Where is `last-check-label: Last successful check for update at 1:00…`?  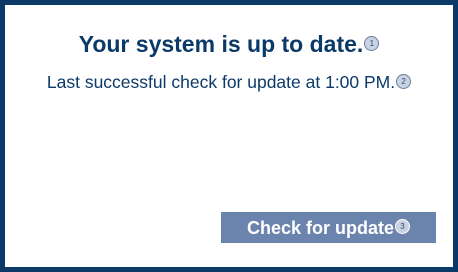
last-check-label: Last successful check for update at 1:00… is located at coordinates (221, 82).